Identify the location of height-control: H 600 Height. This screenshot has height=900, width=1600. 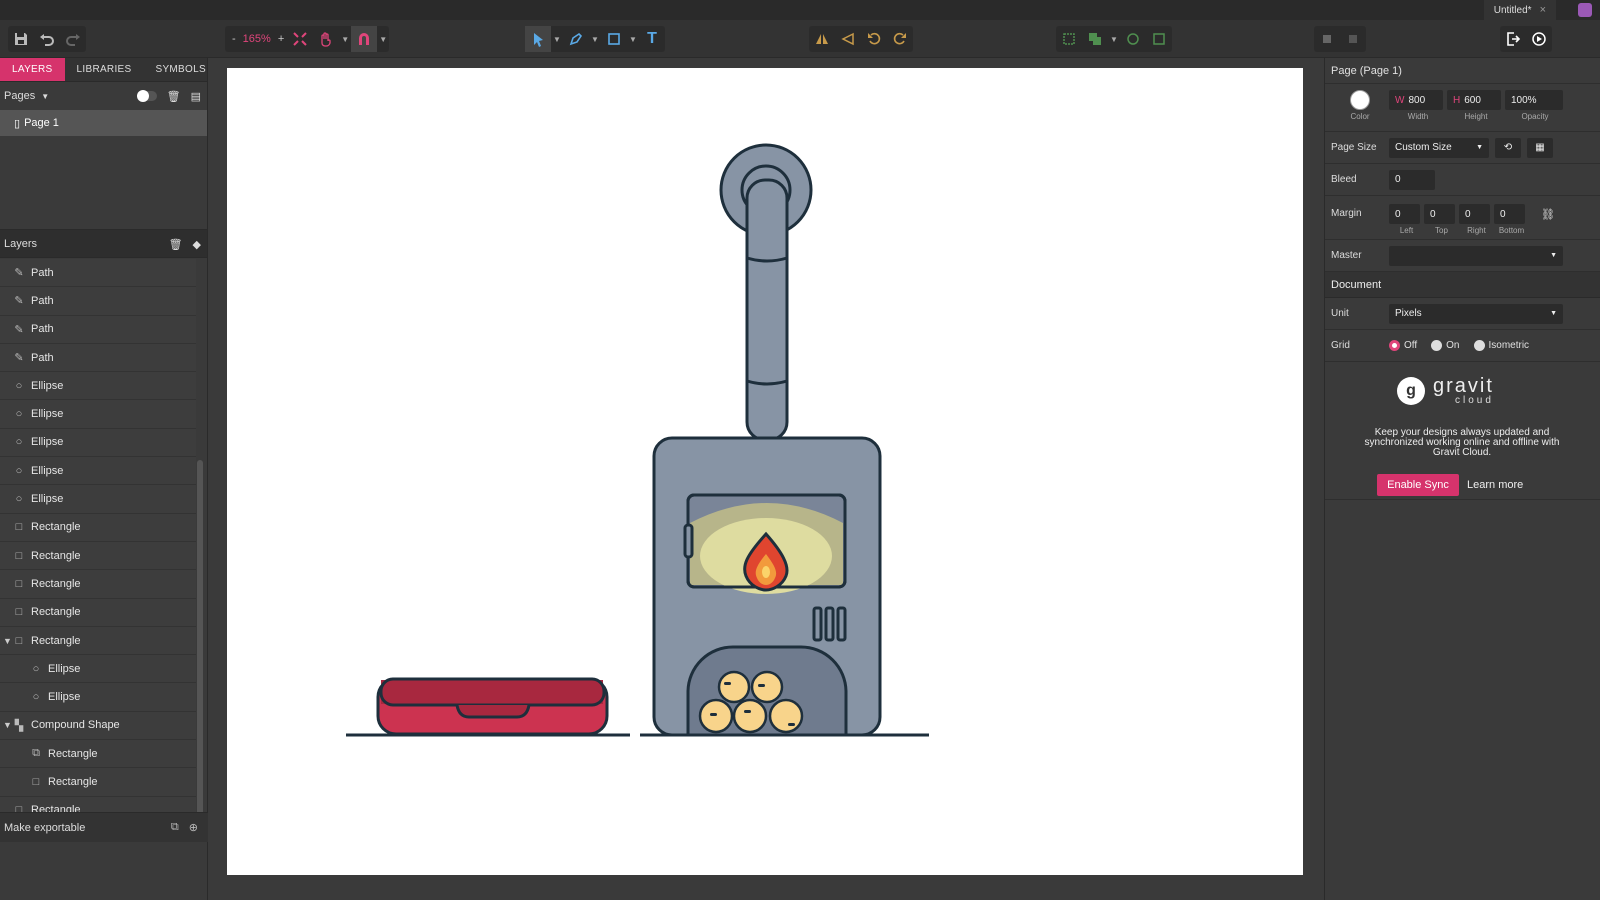
(1476, 105).